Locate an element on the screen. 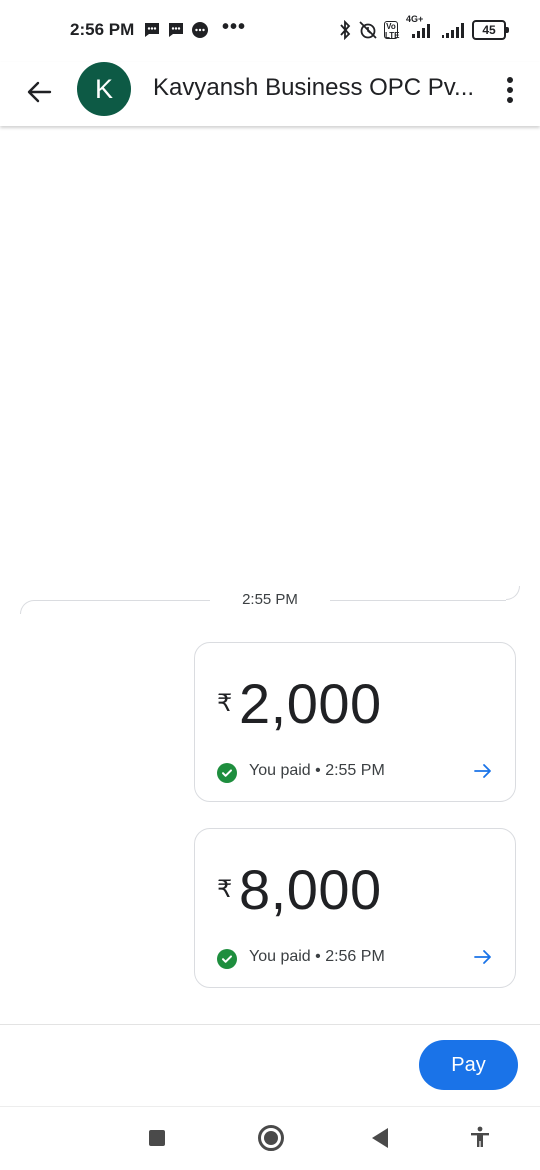 The image size is (540, 1170). system-icons: Vo LTE 4G+ 45 is located at coordinates (423, 27).